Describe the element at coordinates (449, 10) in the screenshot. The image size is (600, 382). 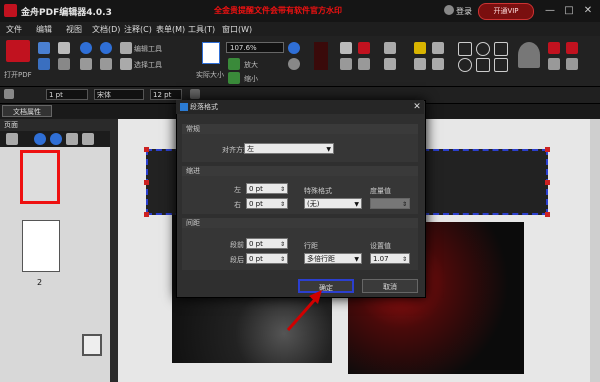
I see `user-icon` at that location.